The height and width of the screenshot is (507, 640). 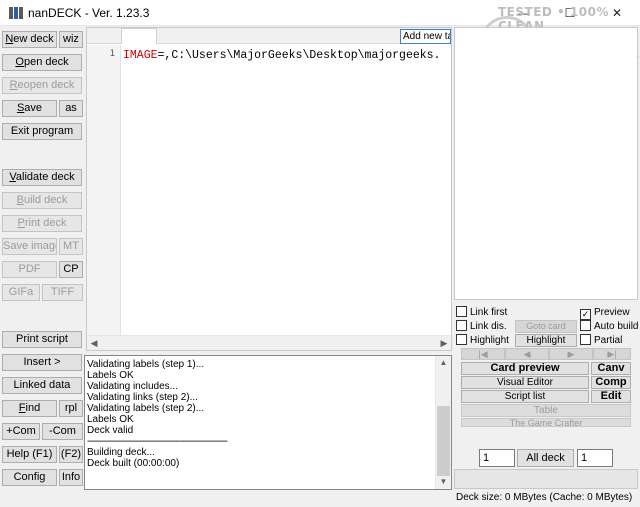 I want to click on goto-card-button: Goto card, so click(x=546, y=326).